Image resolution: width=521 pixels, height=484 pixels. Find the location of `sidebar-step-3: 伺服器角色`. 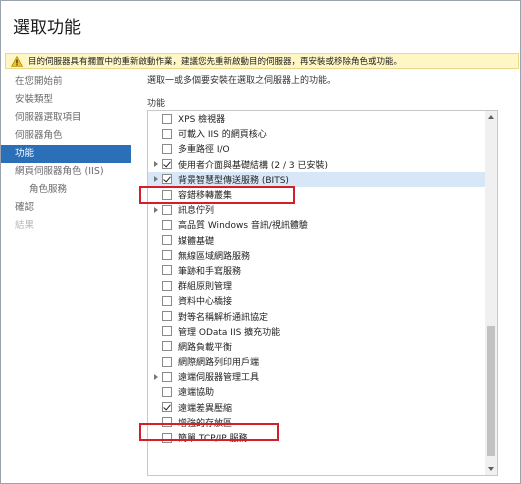

sidebar-step-3: 伺服器角色 is located at coordinates (66, 136).